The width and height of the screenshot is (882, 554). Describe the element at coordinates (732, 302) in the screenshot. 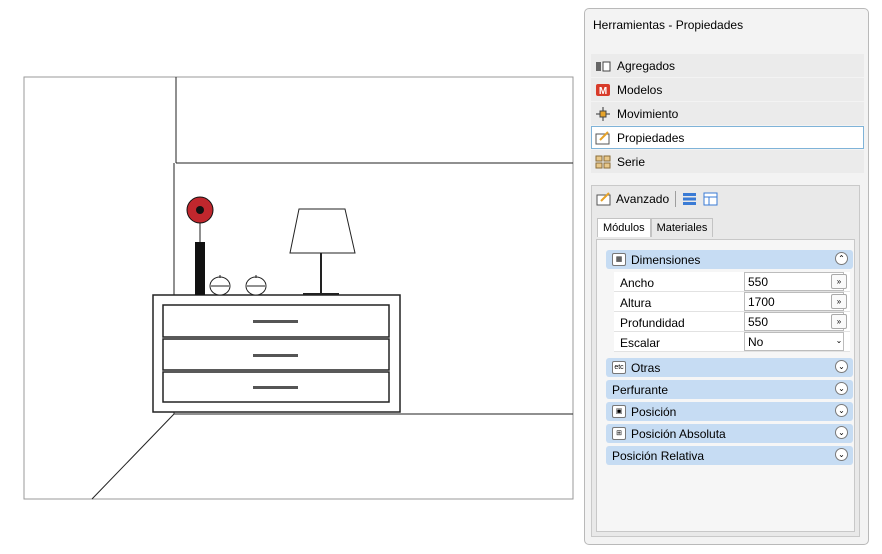

I see `prop-row-altura: Altura 1700 »` at that location.